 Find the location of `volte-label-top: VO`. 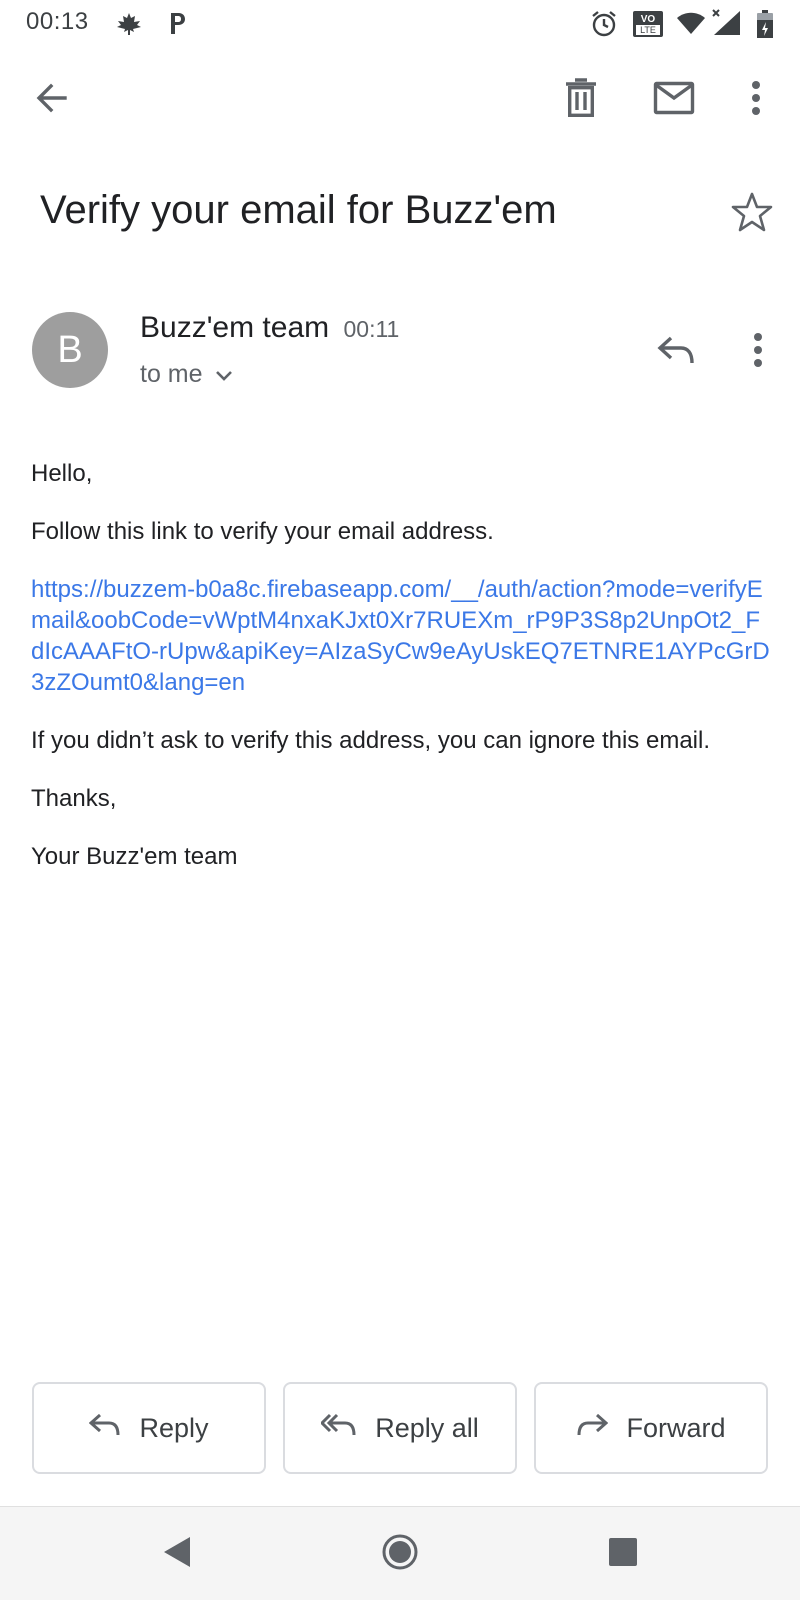

volte-label-top: VO is located at coordinates (648, 19).